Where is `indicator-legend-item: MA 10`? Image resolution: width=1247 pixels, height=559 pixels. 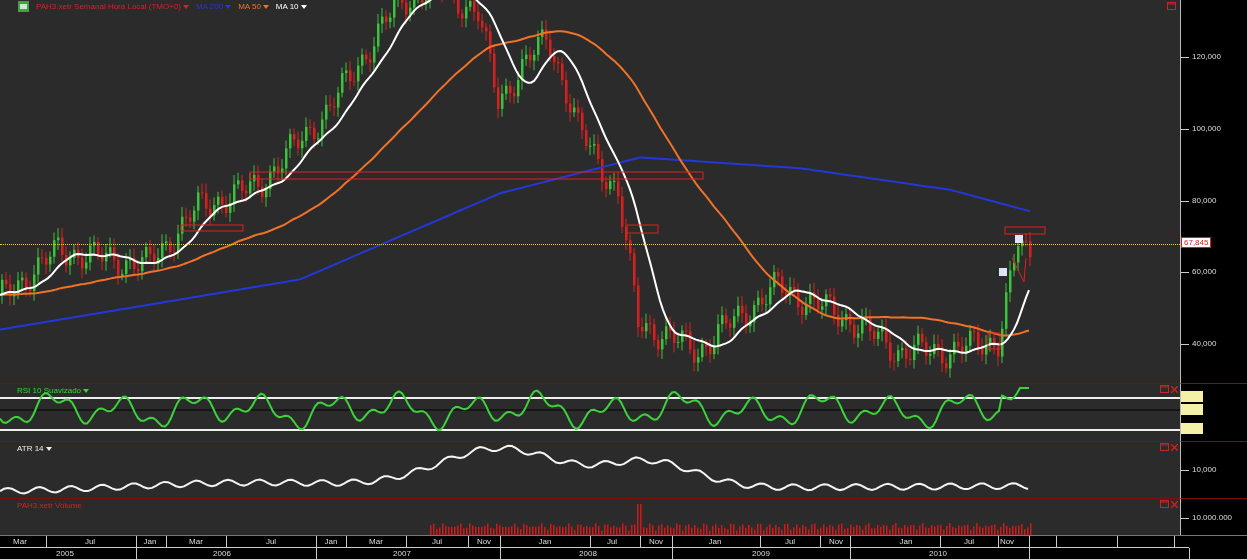 indicator-legend-item: MA 10 is located at coordinates (291, 6).